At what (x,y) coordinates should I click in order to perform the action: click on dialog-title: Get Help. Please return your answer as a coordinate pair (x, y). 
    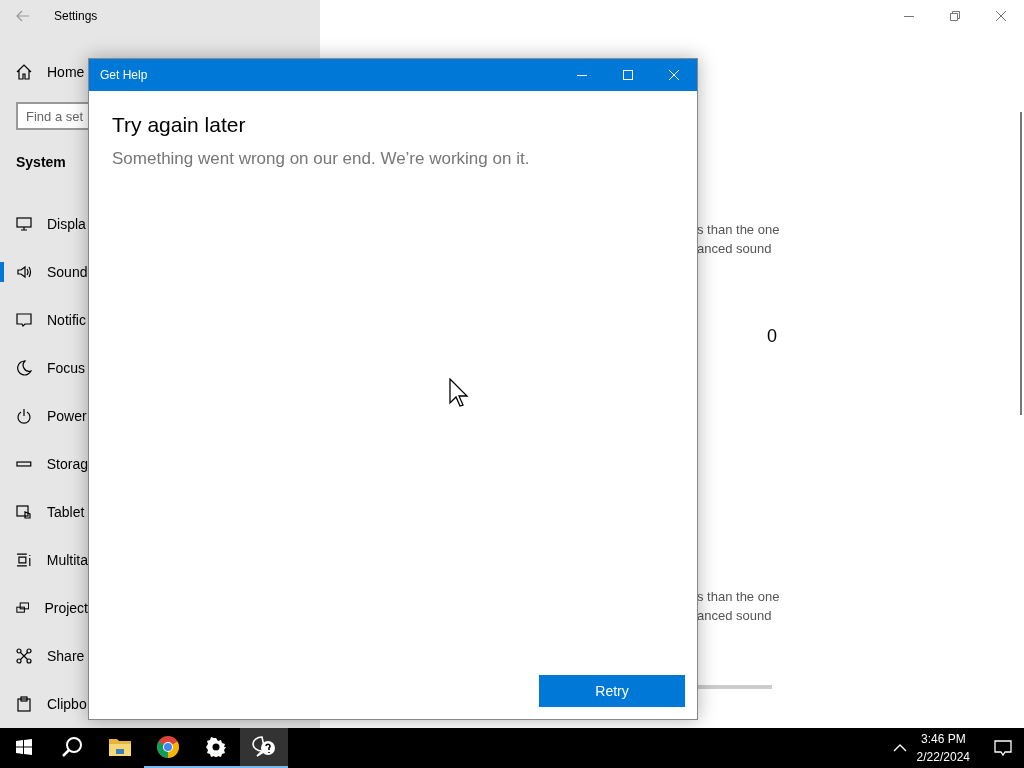
    Looking at the image, I should click on (124, 75).